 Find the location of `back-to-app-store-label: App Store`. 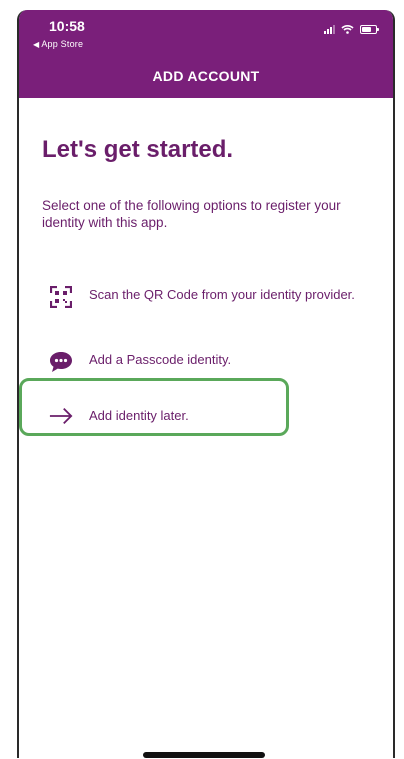

back-to-app-store-label: App Store is located at coordinates (62, 44).